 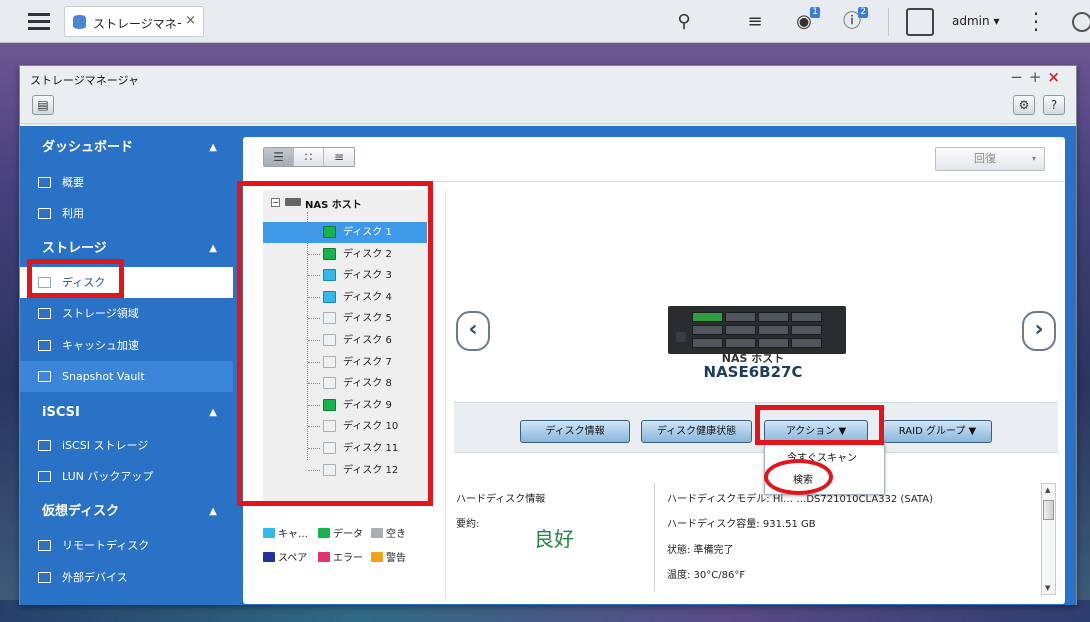 What do you see at coordinates (126, 345) in the screenshot?
I see `sidebar-item-cache-acceleration: キャッシュ加速` at bounding box center [126, 345].